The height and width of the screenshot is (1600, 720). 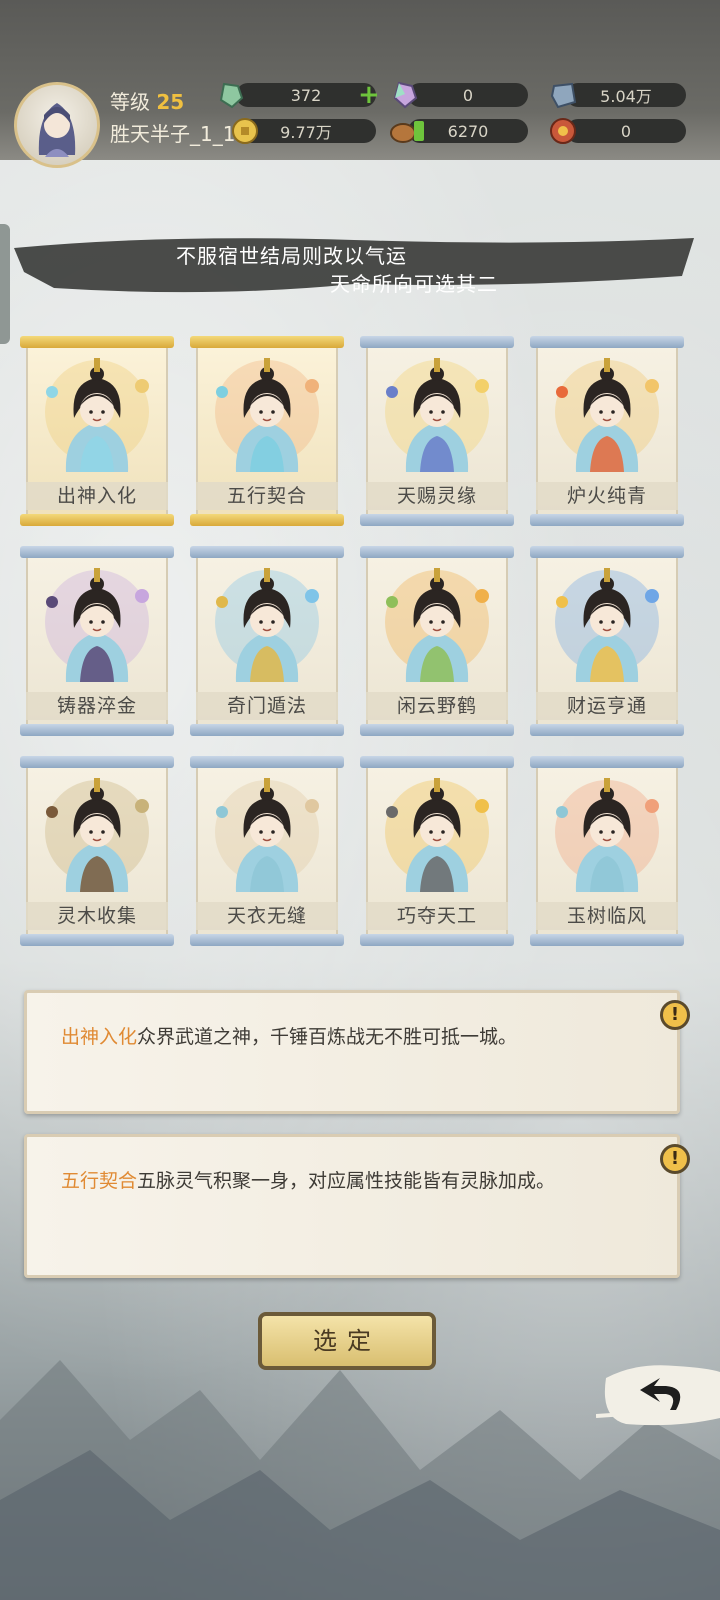 What do you see at coordinates (563, 95) in the screenshot?
I see `spirit-stone-icon` at bounding box center [563, 95].